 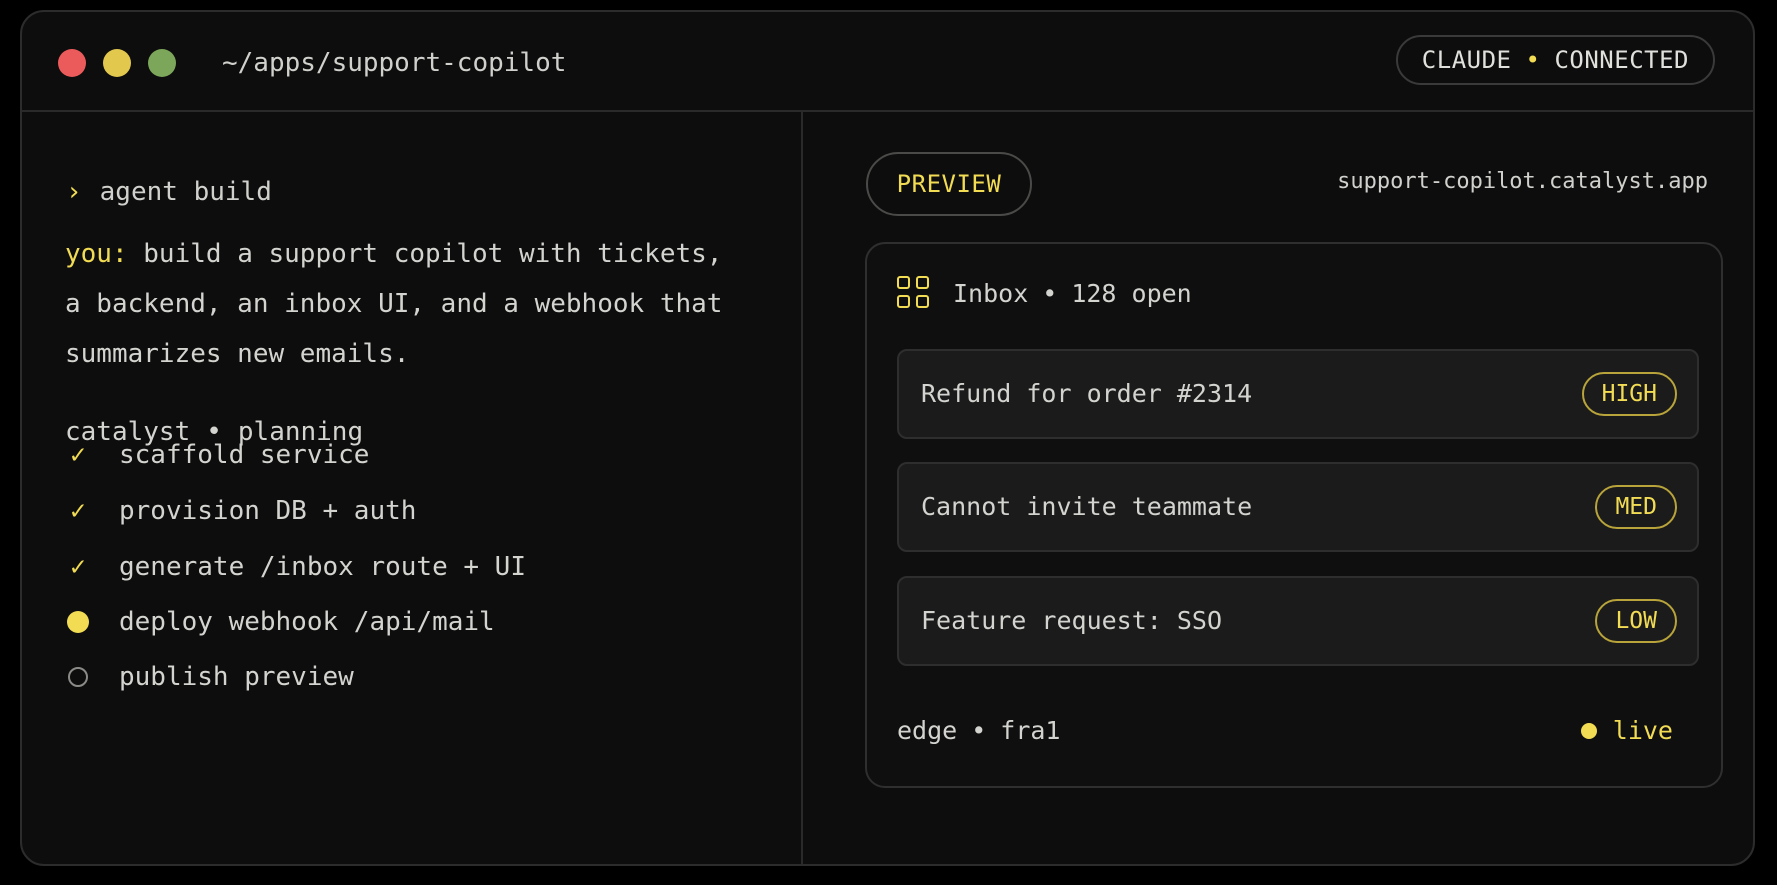 I want to click on region-label: fra1, so click(x=1030, y=730).